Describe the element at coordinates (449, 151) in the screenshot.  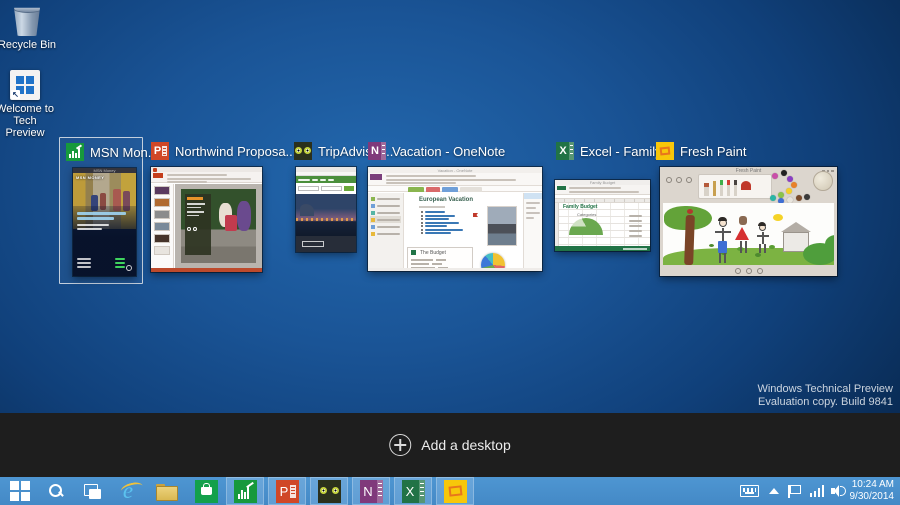
I see `window-title: Vacation - OneNote` at that location.